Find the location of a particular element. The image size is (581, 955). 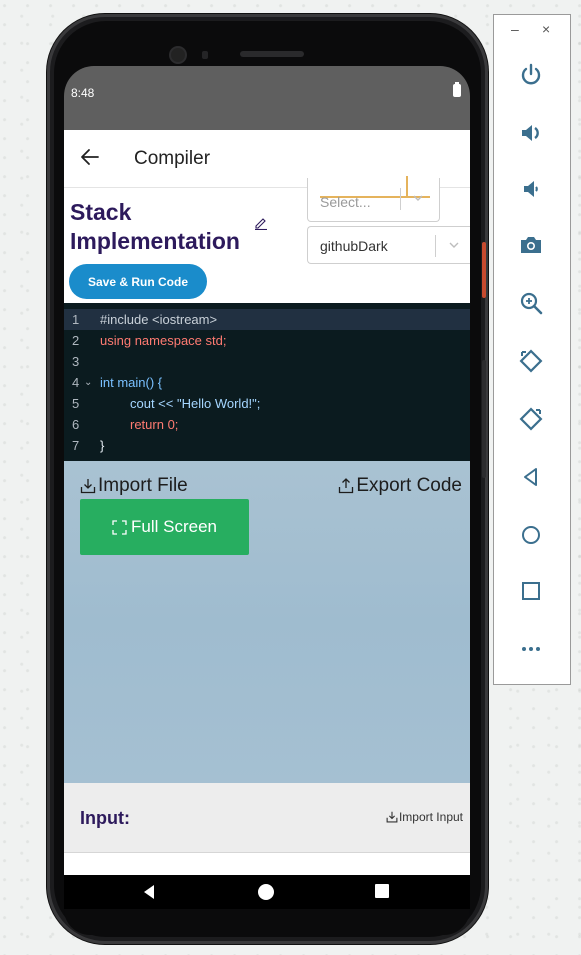

rotate-left-button is located at coordinates (531, 361).